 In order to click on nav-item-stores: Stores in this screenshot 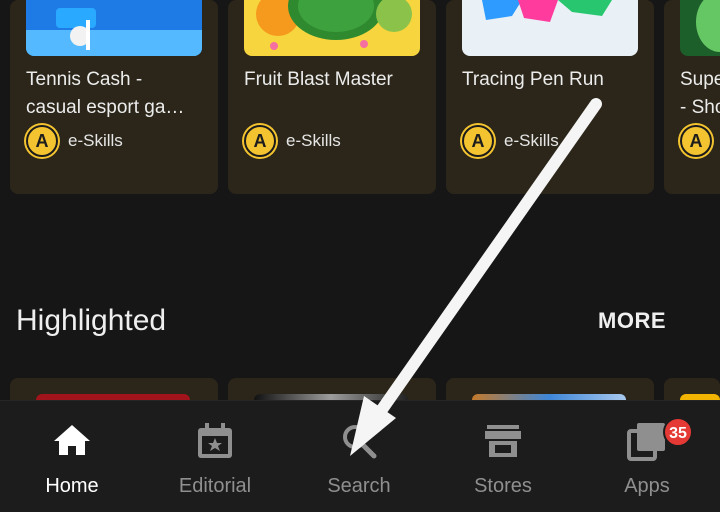, I will do `click(503, 456)`.